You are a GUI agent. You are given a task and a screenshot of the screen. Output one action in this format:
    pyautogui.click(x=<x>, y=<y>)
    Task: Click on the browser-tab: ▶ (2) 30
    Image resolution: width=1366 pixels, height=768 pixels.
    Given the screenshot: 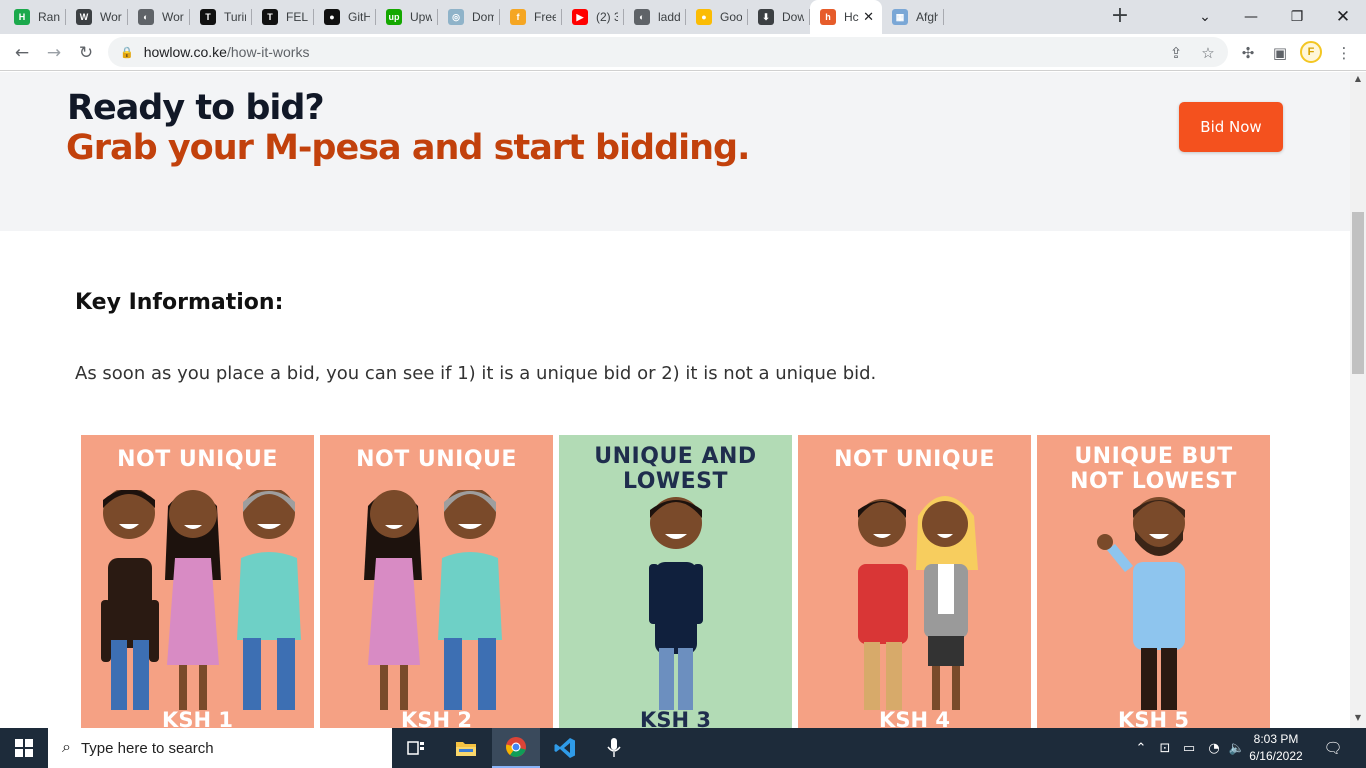 What is the action you would take?
    pyautogui.click(x=593, y=17)
    